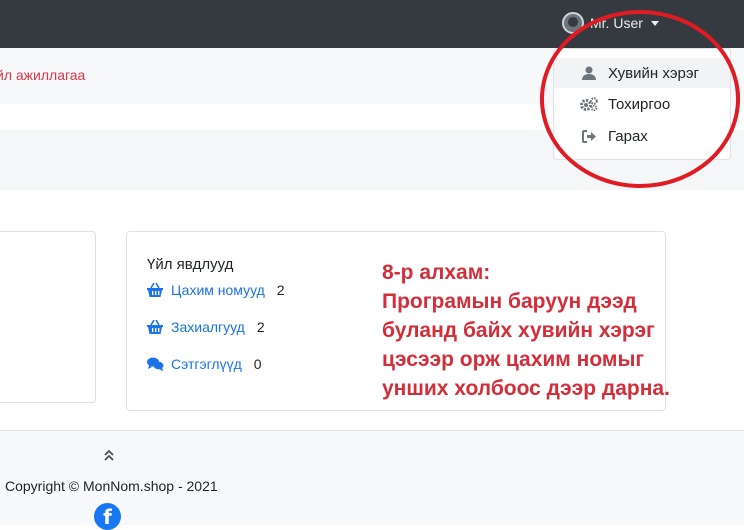 This screenshot has width=744, height=530. I want to click on menu-item-settings: Тохиргоо, so click(642, 104).